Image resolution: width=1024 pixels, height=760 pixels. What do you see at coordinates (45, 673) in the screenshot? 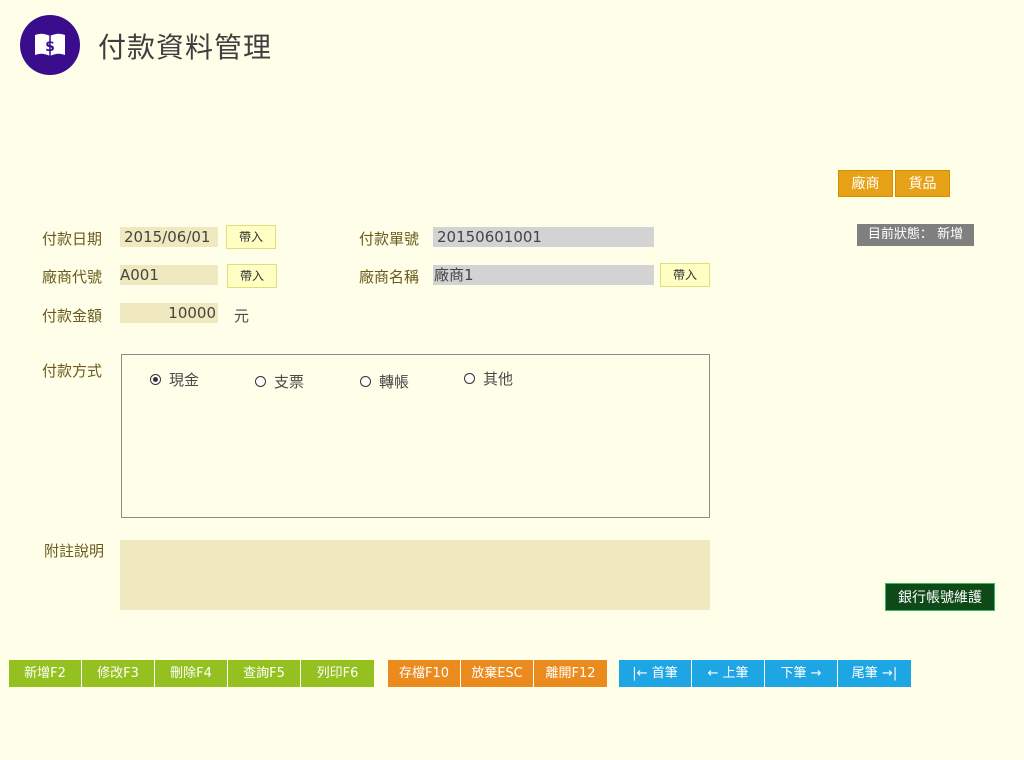
I see `add-button: 新增F2` at bounding box center [45, 673].